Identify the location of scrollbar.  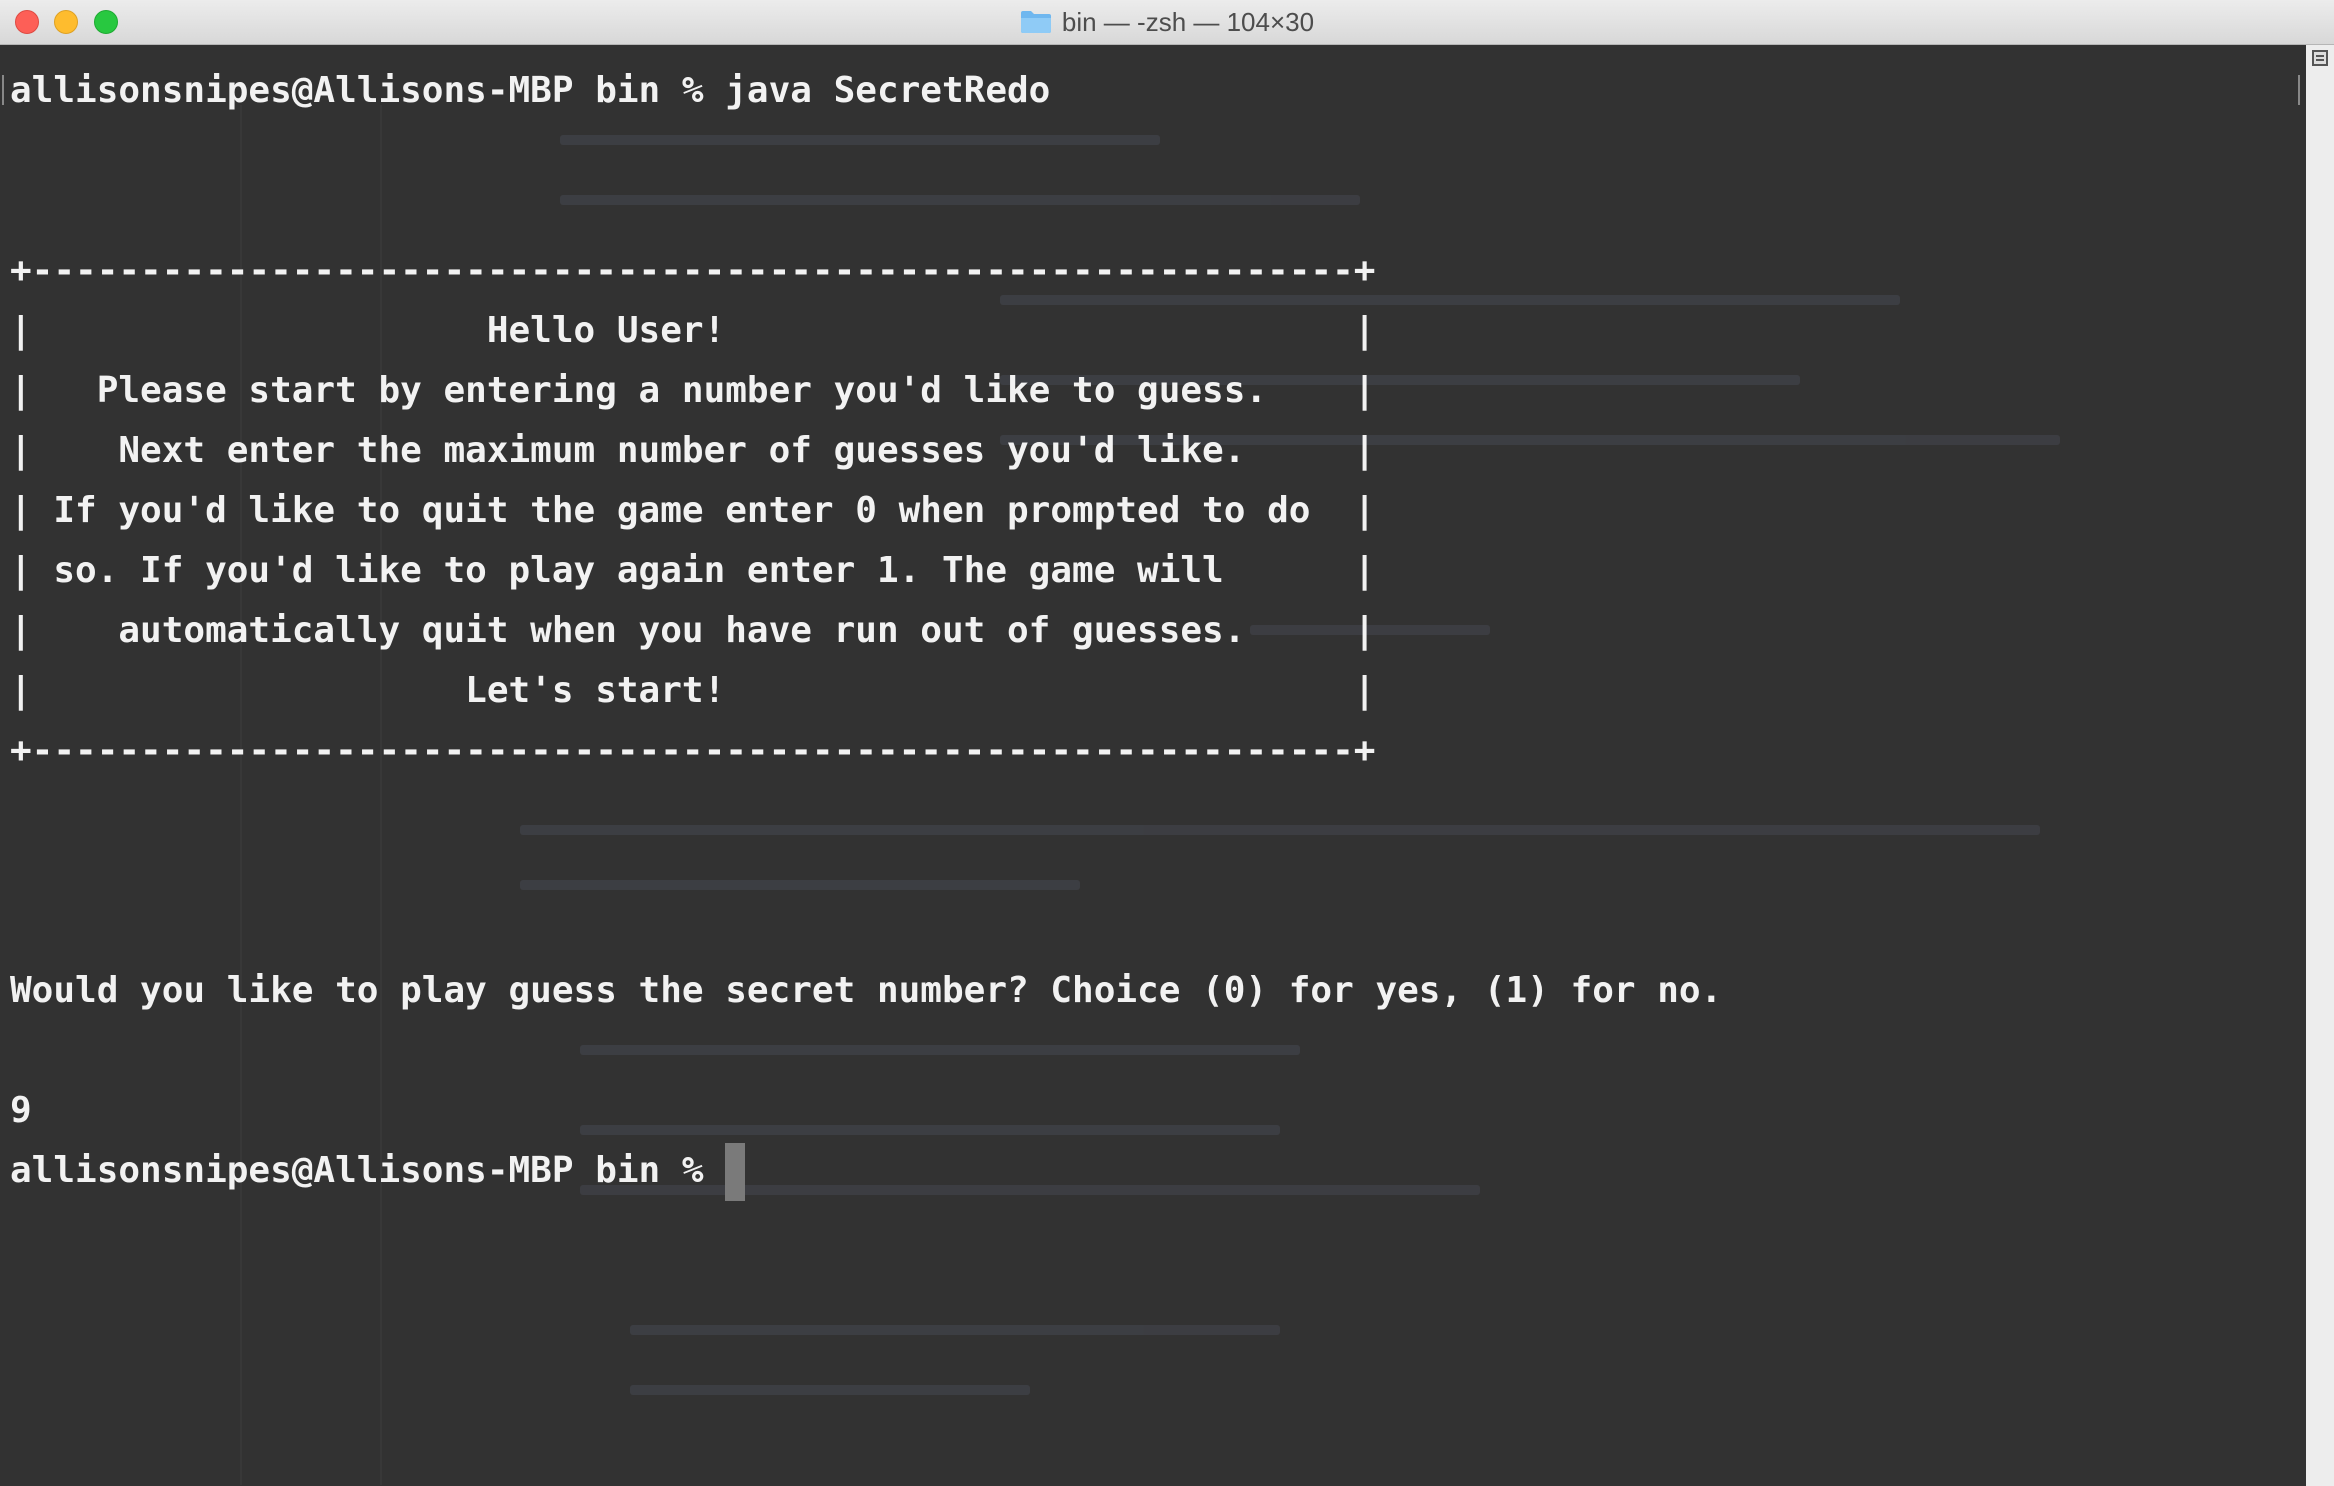
(2320, 765).